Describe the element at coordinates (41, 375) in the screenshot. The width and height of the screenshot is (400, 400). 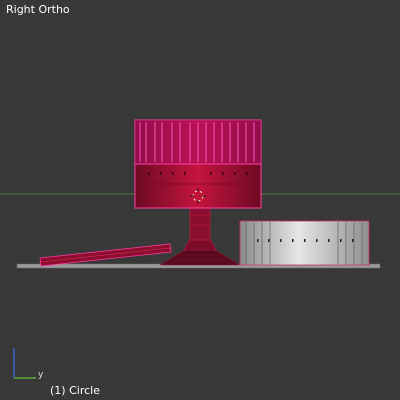
I see `gizmo-y-label: y` at that location.